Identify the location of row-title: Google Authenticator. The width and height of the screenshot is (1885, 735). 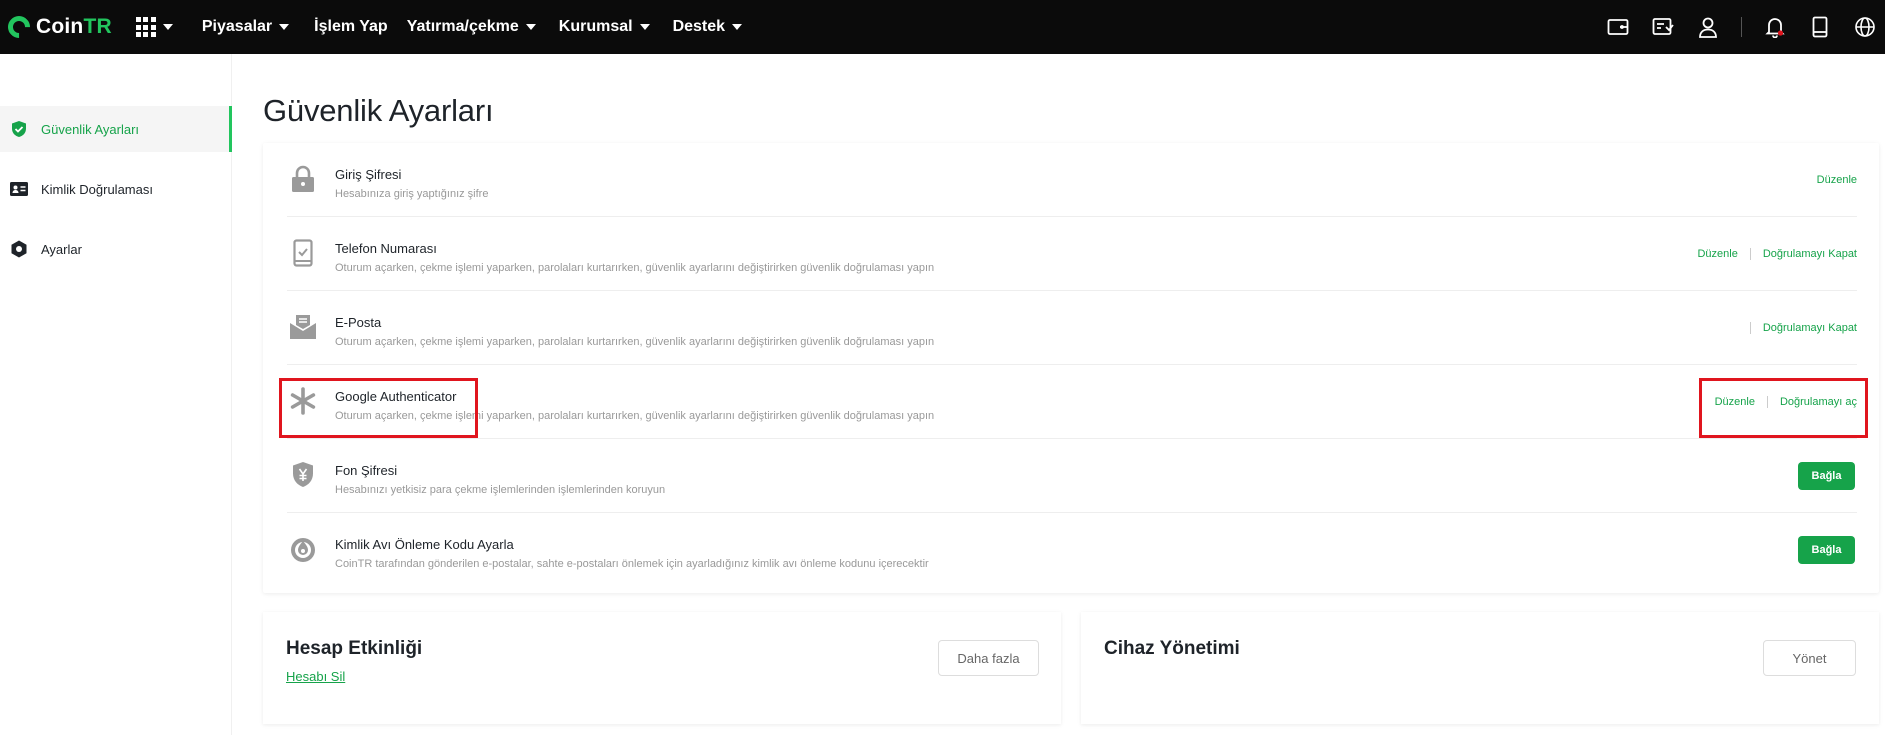
(396, 396).